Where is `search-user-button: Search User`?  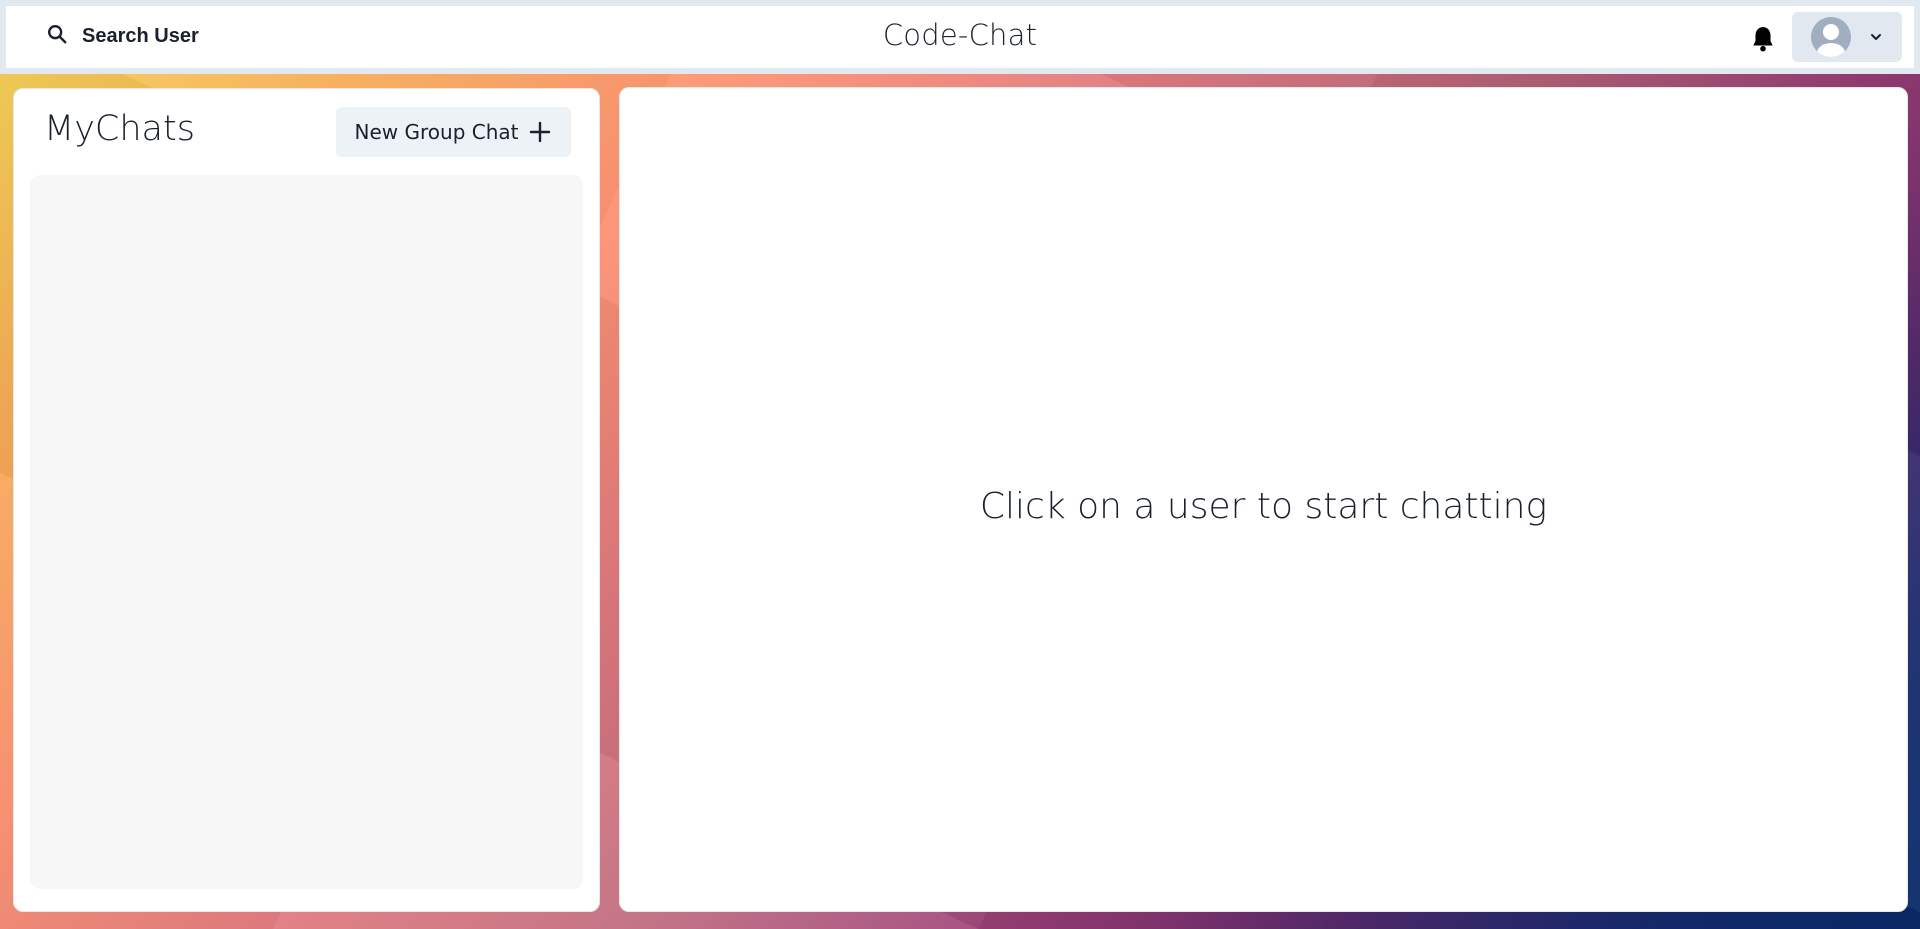
search-user-button: Search User is located at coordinates (122, 36).